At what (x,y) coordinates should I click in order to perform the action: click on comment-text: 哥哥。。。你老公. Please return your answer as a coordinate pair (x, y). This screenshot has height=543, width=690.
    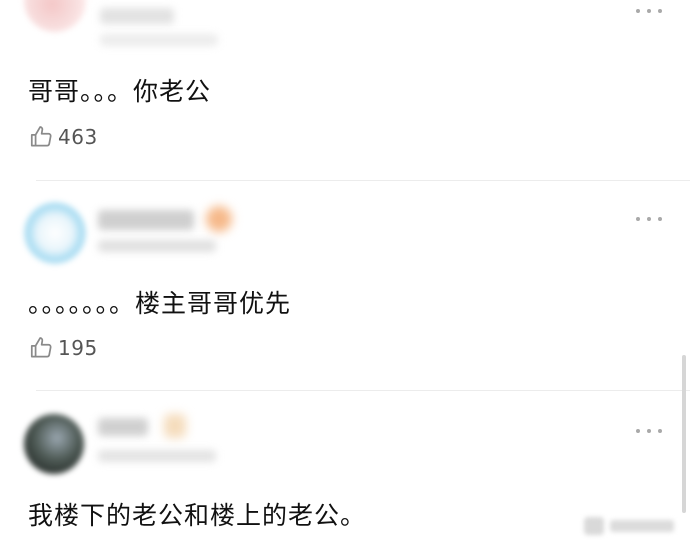
    Looking at the image, I should click on (120, 91).